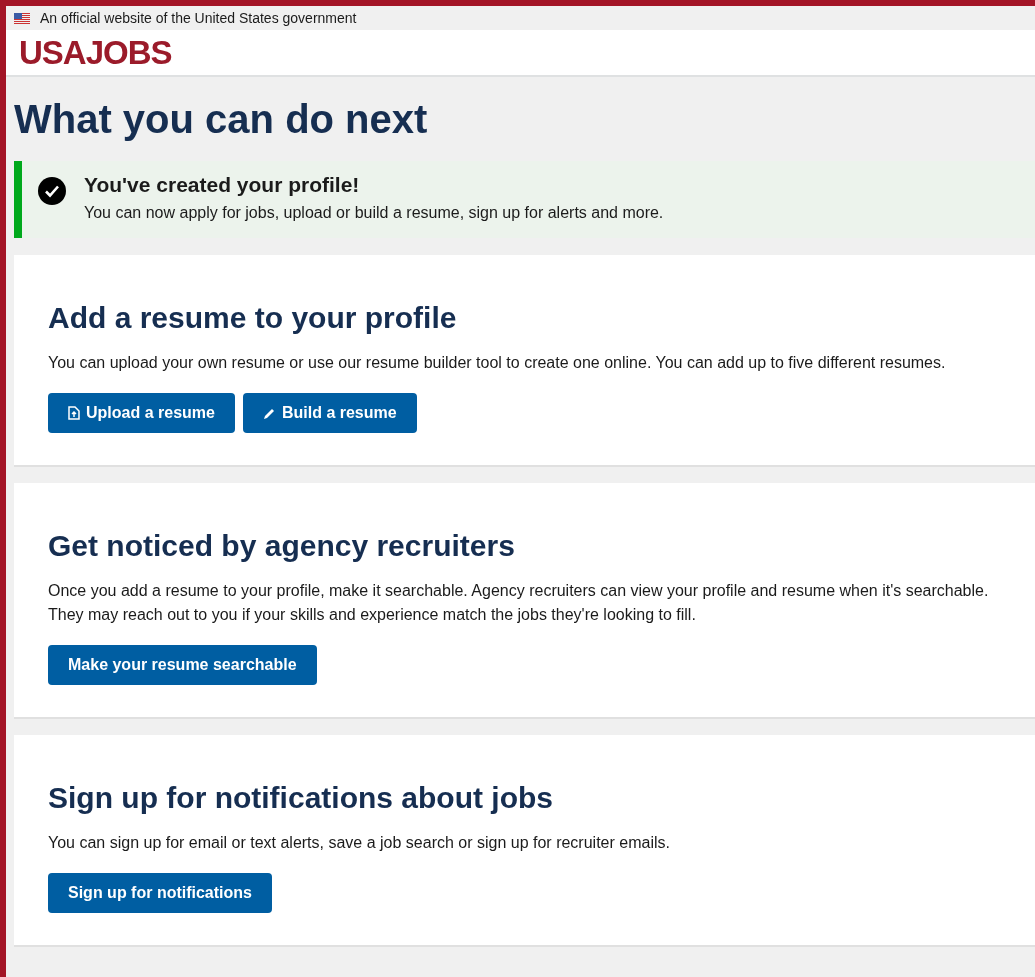 The image size is (1035, 977). What do you see at coordinates (253, 318) in the screenshot?
I see `card-title: Add a resume to your profile` at bounding box center [253, 318].